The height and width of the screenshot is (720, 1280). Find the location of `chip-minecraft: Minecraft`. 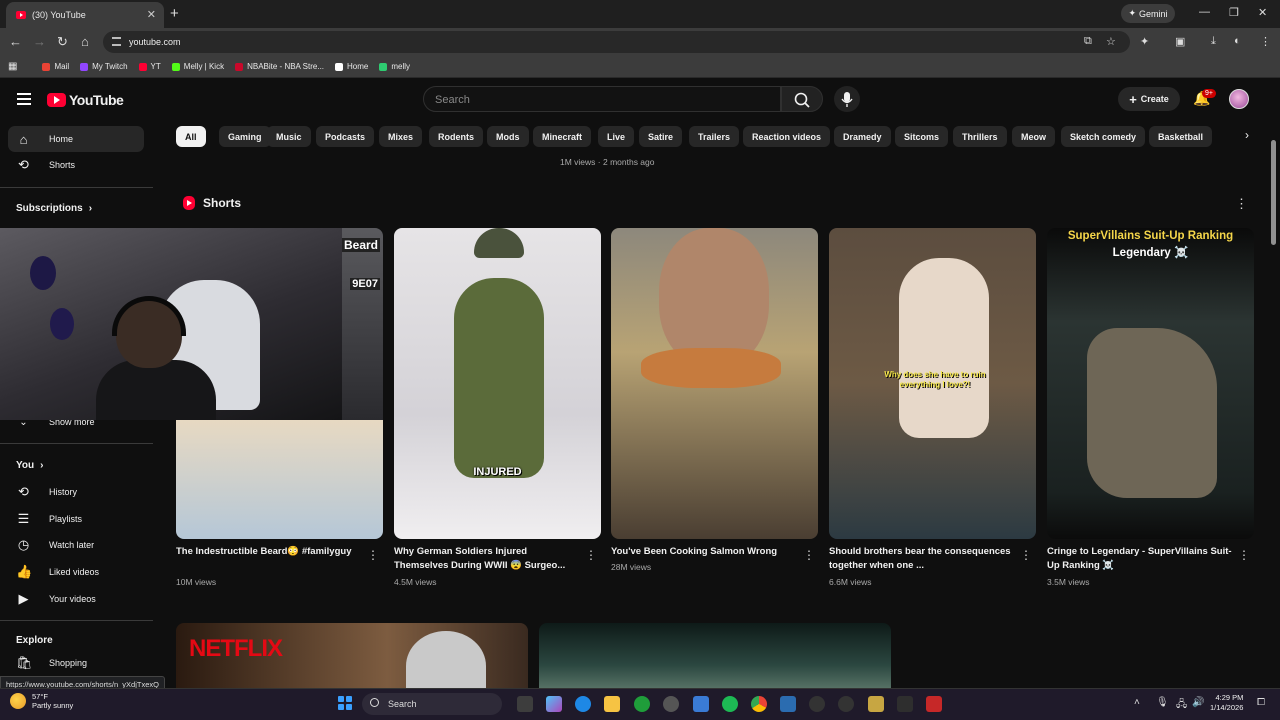

chip-minecraft: Minecraft is located at coordinates (562, 136).